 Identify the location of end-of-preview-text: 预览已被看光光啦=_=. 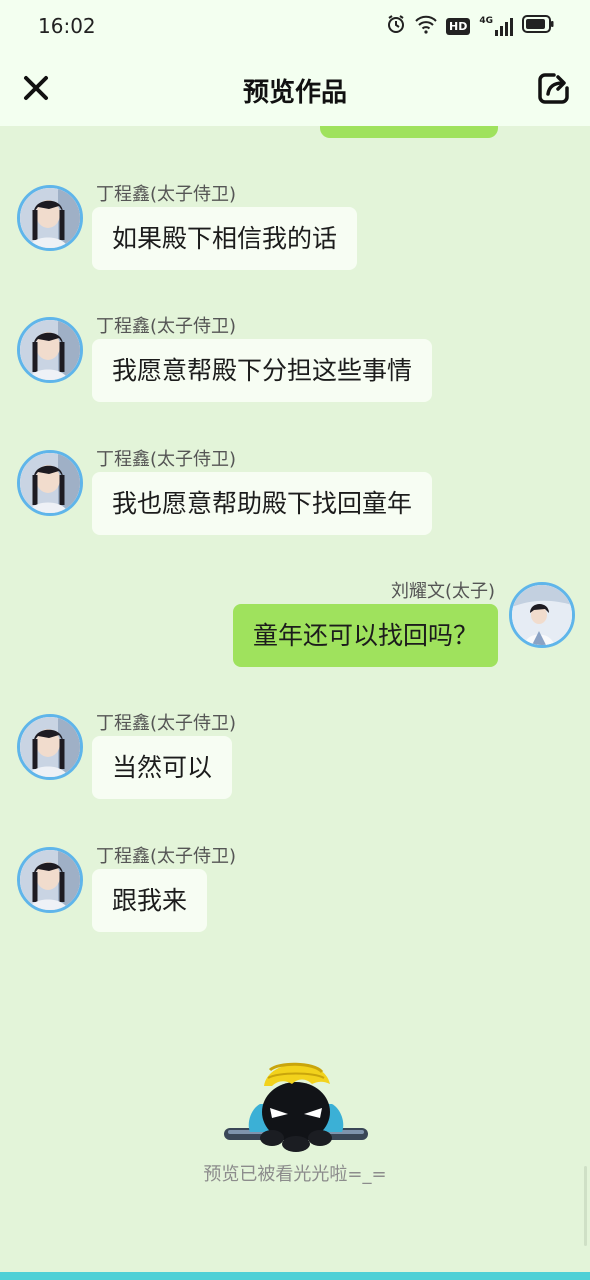
(295, 1174).